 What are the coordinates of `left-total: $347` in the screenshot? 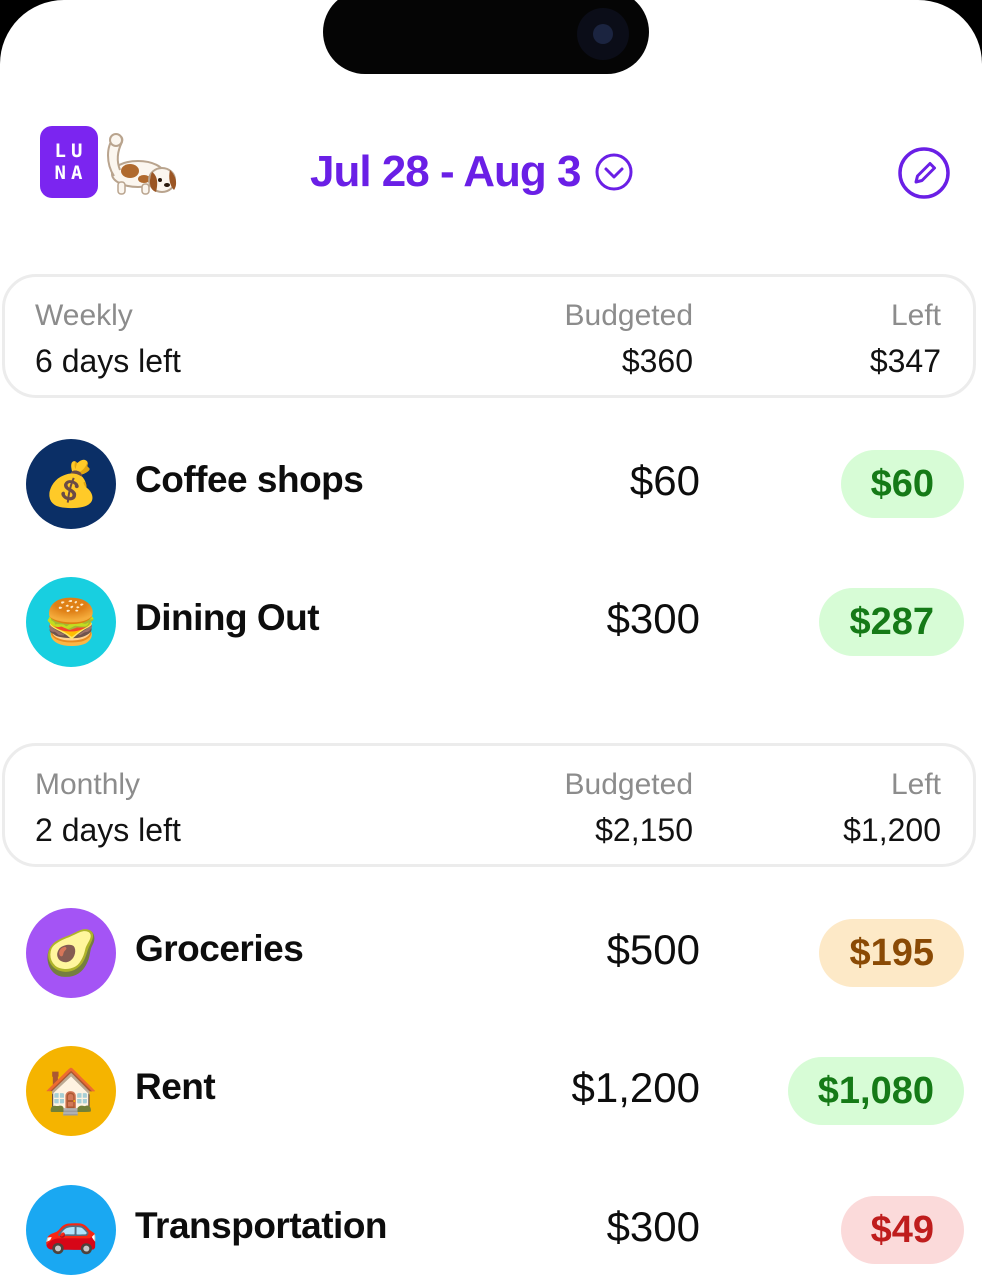 It's located at (905, 361).